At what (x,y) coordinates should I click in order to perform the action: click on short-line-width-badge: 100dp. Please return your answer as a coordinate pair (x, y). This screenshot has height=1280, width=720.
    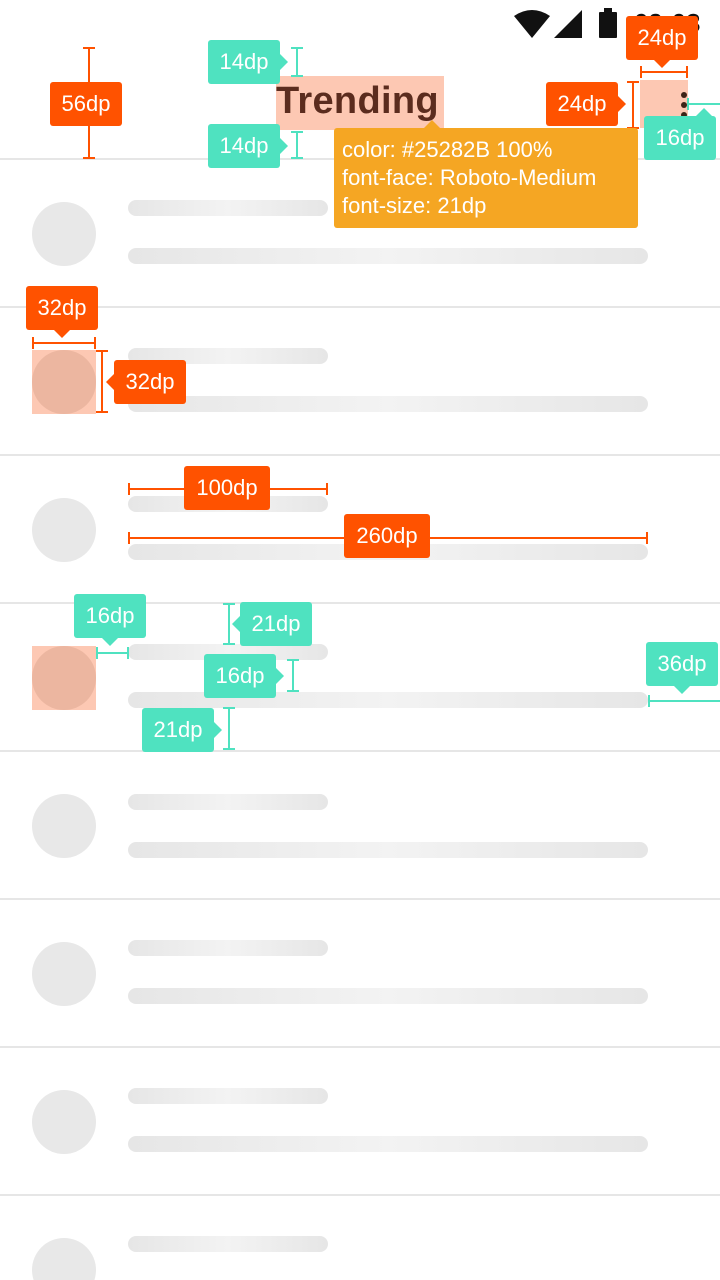
    Looking at the image, I should click on (227, 488).